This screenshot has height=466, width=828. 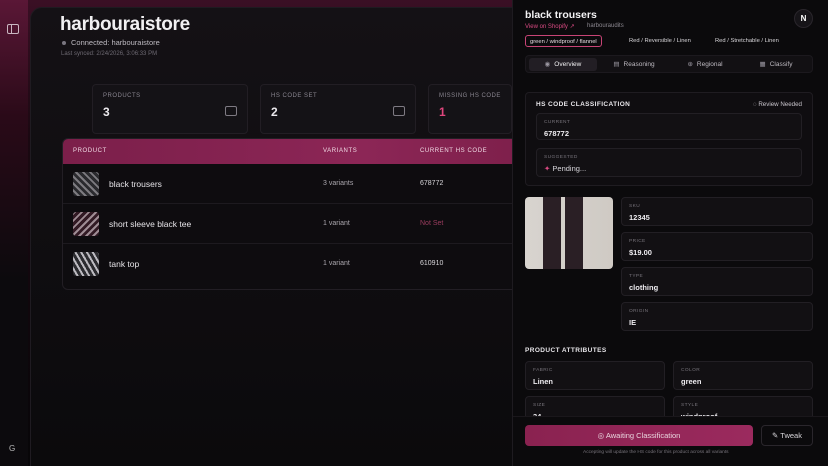 I want to click on column-header-variants: VARIANTS, so click(x=340, y=151).